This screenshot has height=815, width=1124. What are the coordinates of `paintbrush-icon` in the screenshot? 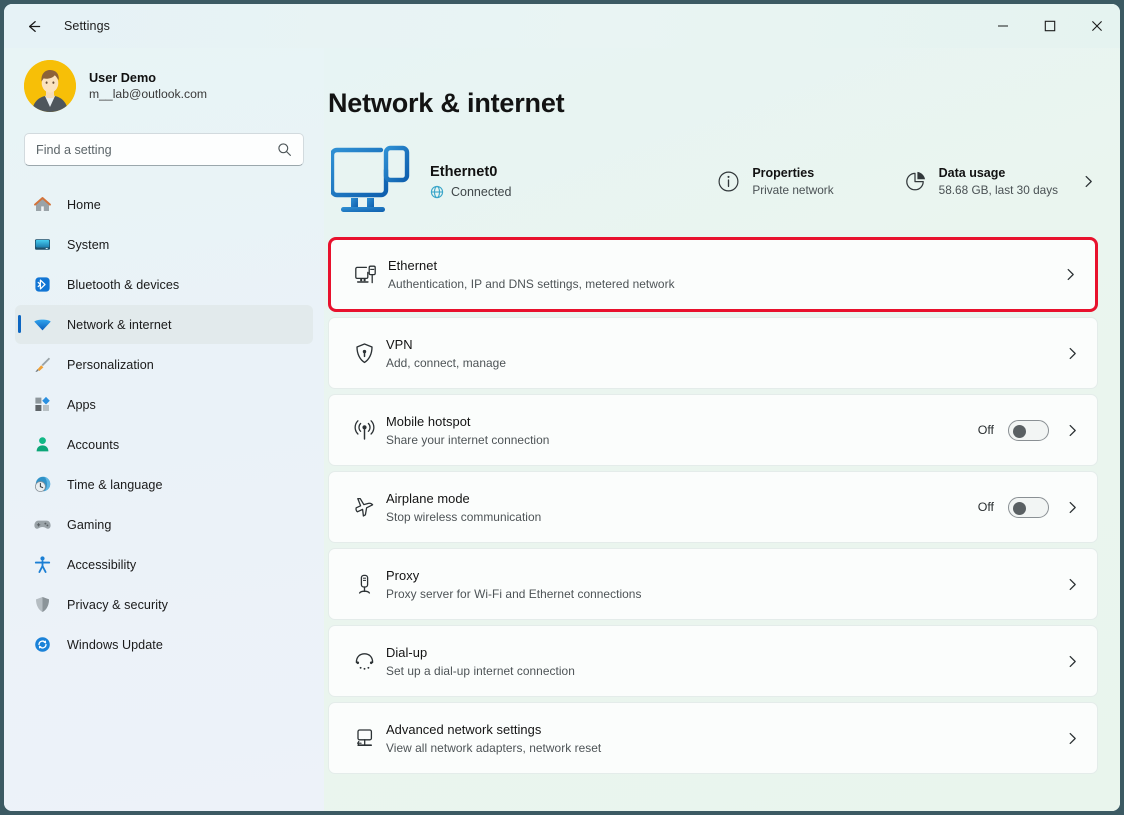 It's located at (42, 364).